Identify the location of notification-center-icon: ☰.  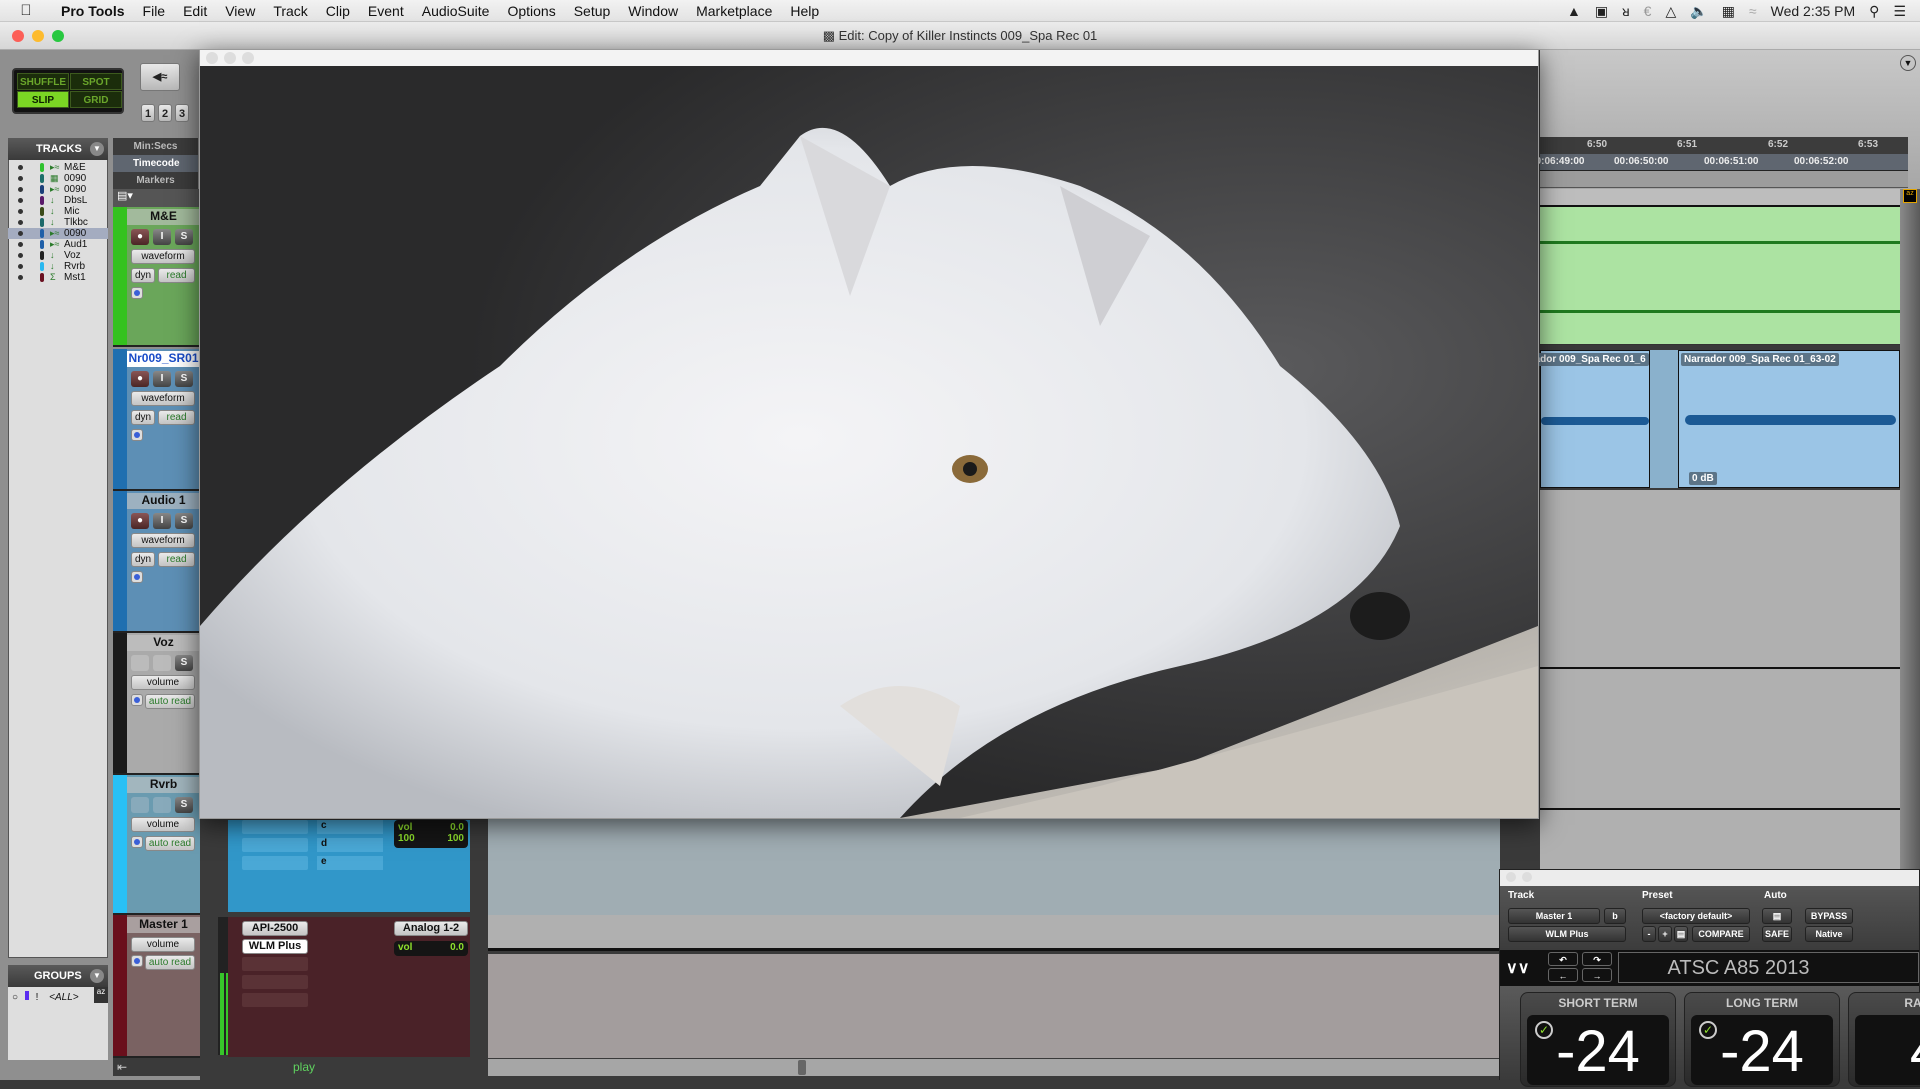
(1899, 11).